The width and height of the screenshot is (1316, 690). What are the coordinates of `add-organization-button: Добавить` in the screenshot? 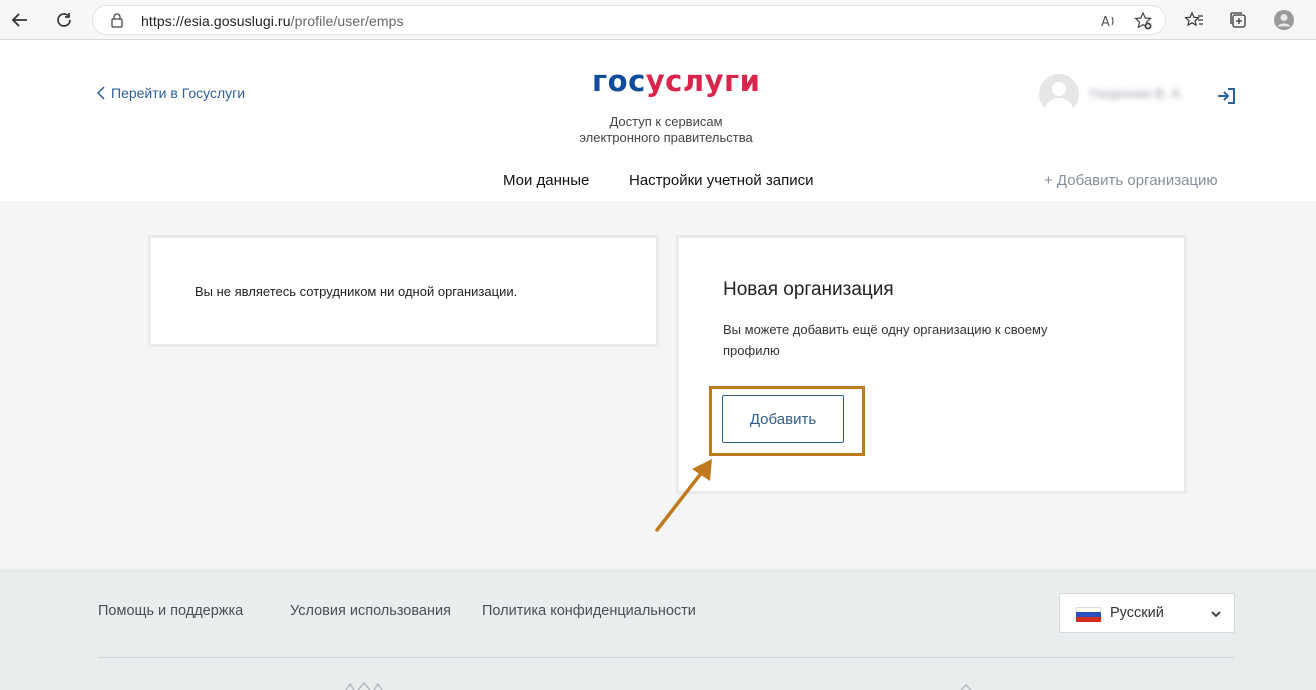 It's located at (783, 419).